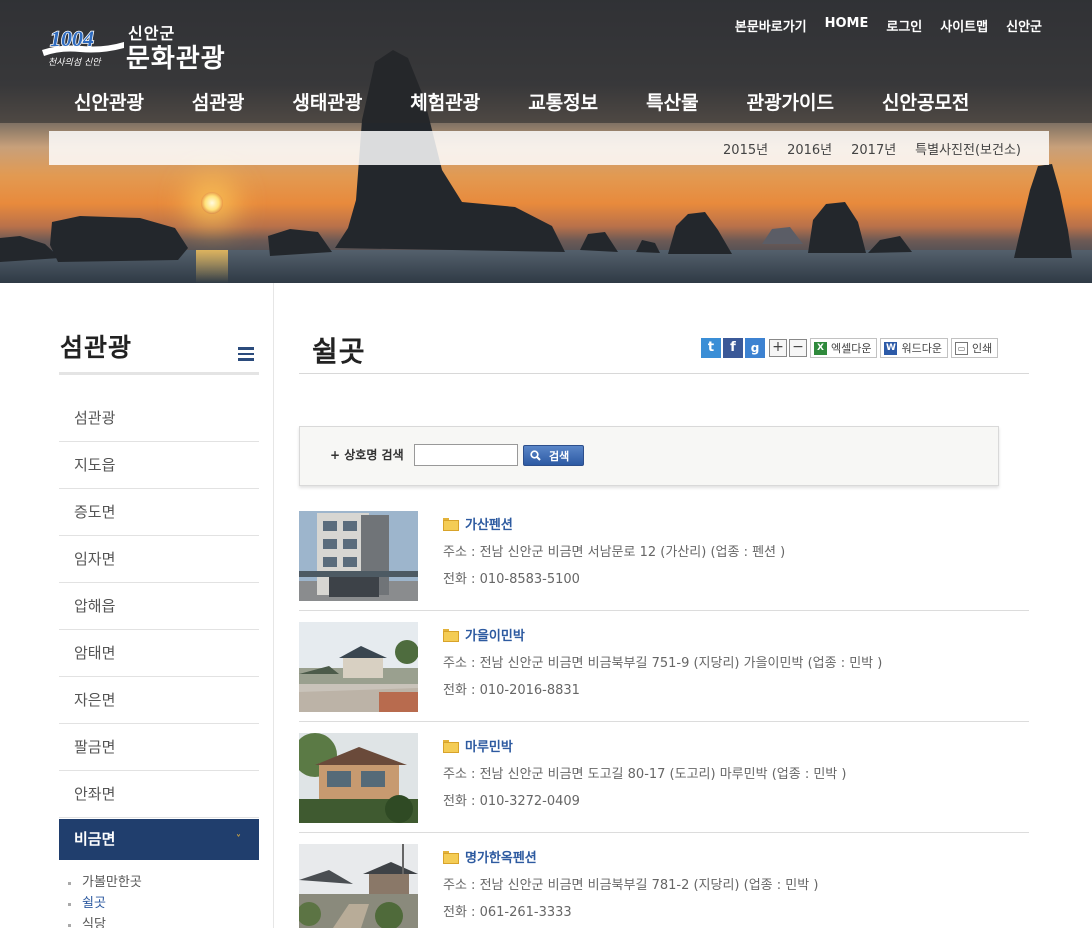 This screenshot has height=928, width=1092. Describe the element at coordinates (644, 745) in the screenshot. I see `listing-name-link: 마루민박` at that location.